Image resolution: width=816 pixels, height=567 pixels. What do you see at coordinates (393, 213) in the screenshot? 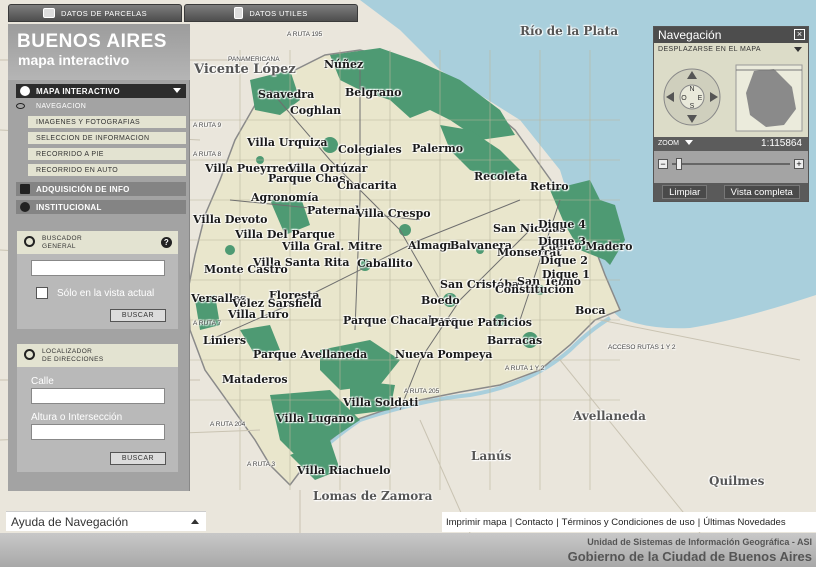
I see `label-villa-crespo: Villa Crespo` at bounding box center [393, 213].